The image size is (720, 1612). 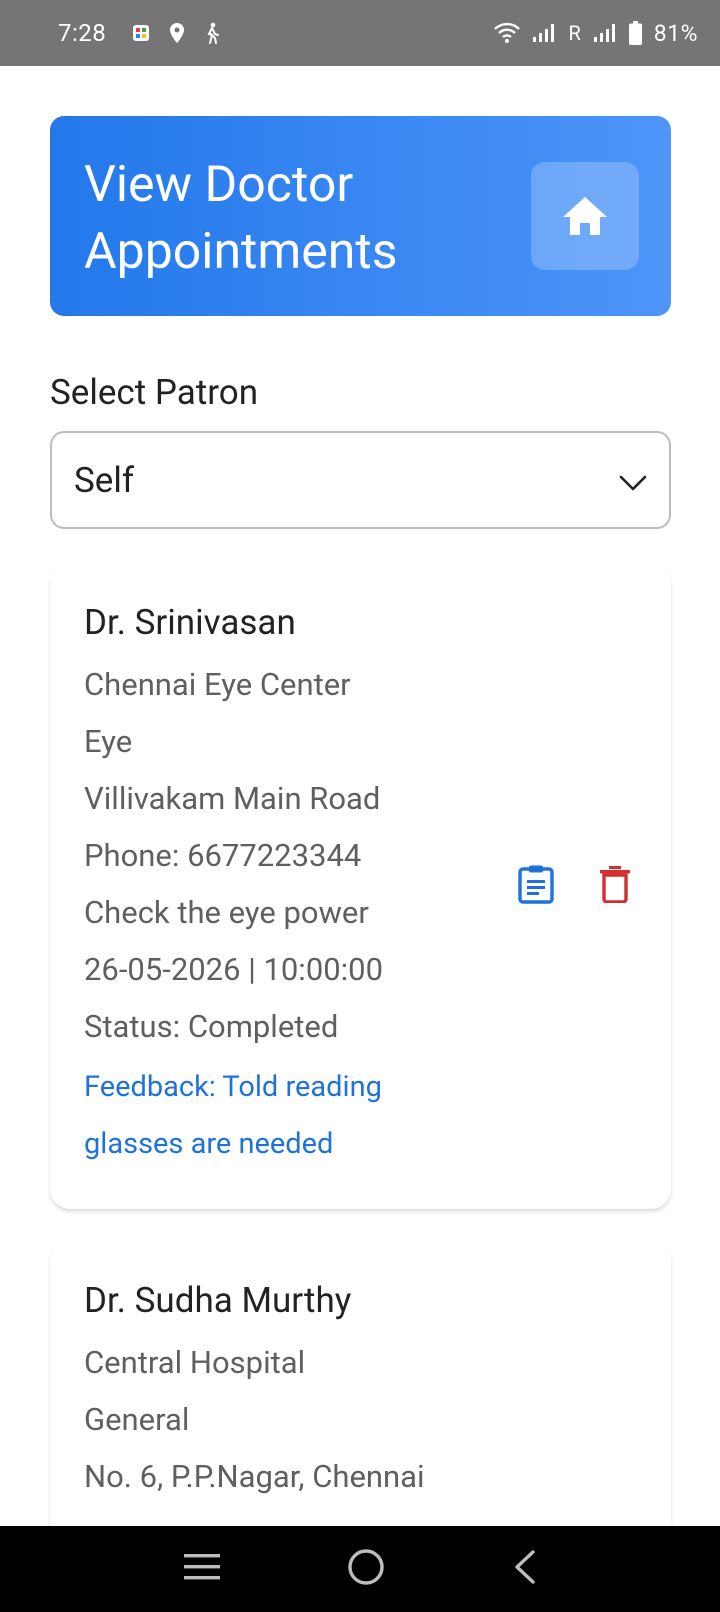 I want to click on back-arrow-icon, so click(x=525, y=1567).